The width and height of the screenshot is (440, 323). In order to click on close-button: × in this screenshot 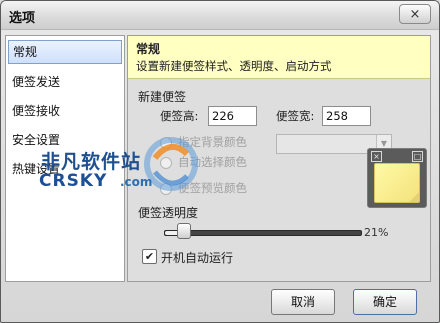, I will do `click(415, 14)`.